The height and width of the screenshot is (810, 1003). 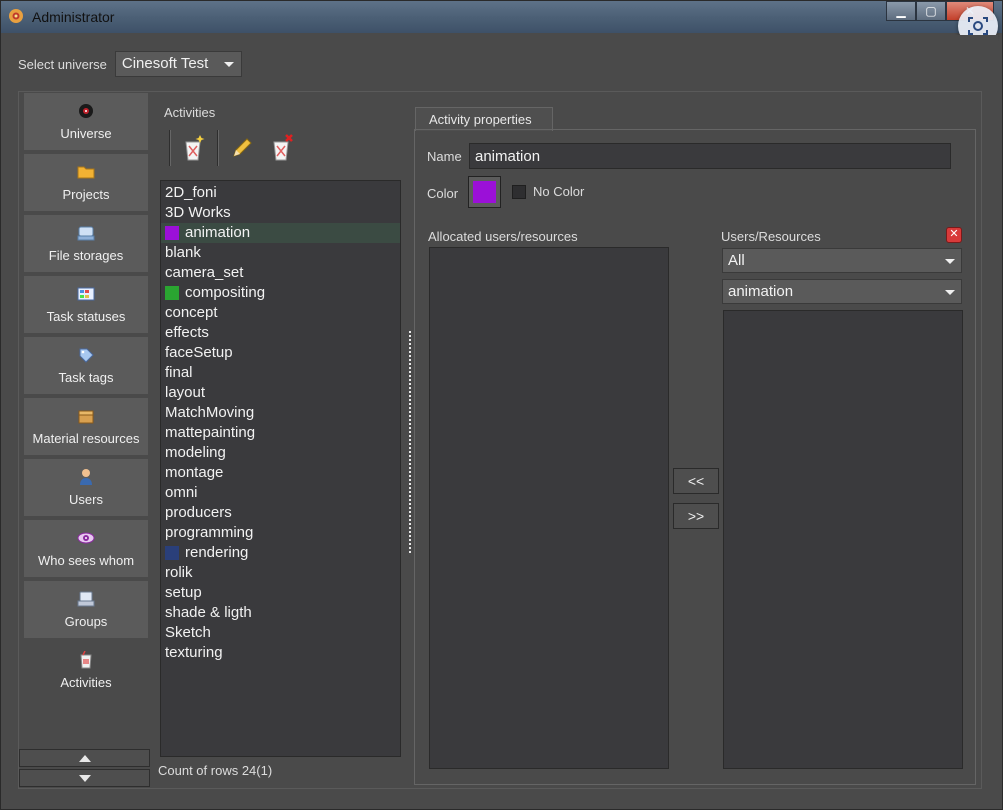 What do you see at coordinates (280, 293) in the screenshot?
I see `list-item: compositing` at bounding box center [280, 293].